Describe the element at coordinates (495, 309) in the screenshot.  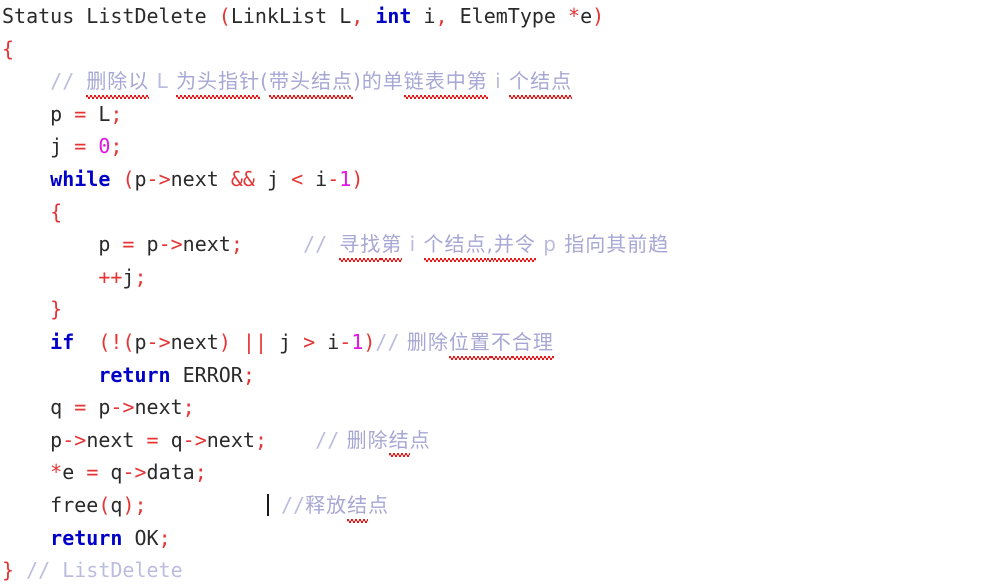
I see `code-line-10: }` at that location.